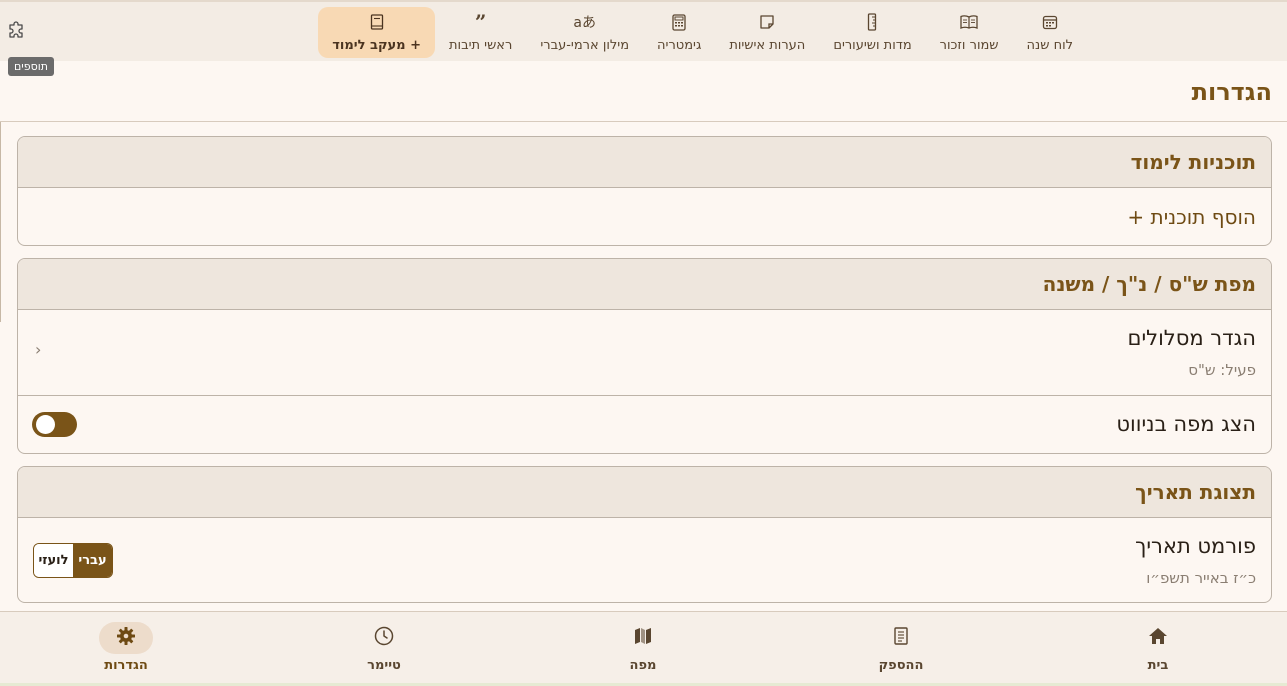 This screenshot has height=686, width=1287. I want to click on book-icon, so click(377, 22).